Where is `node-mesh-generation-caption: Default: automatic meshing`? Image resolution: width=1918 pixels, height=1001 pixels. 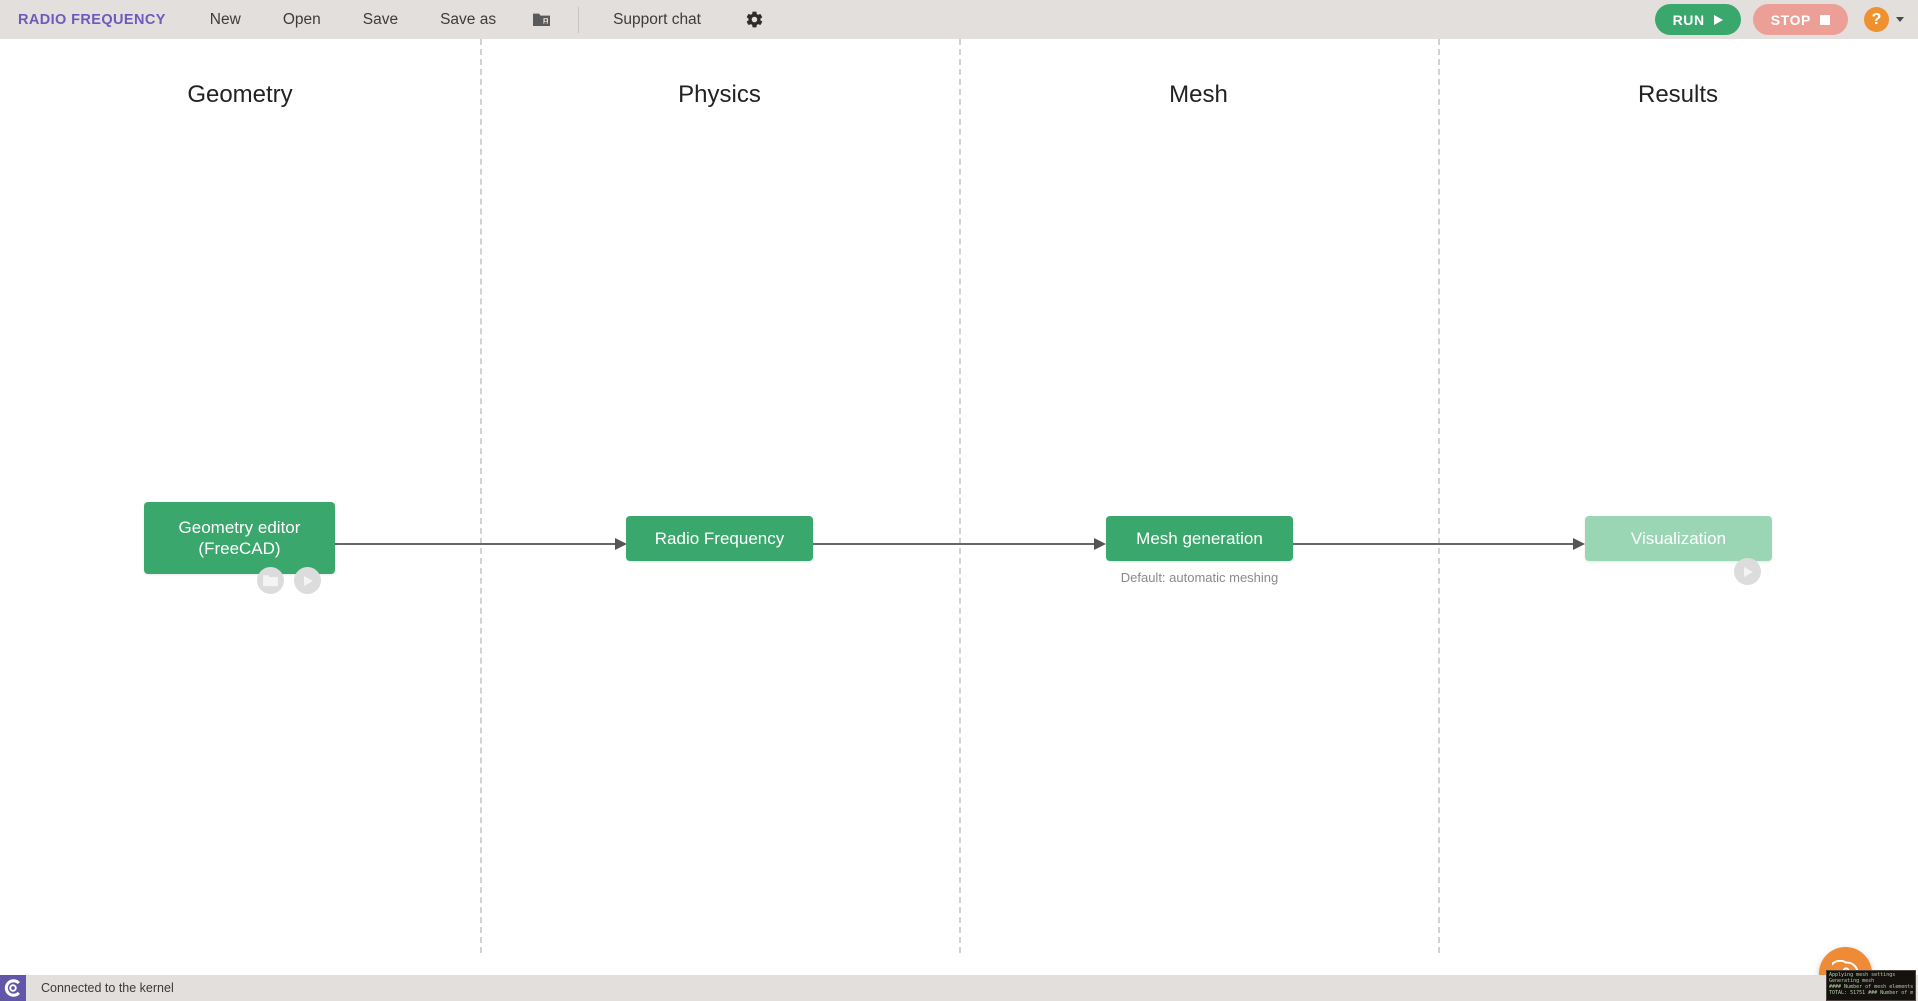
node-mesh-generation-caption: Default: automatic meshing is located at coordinates (1199, 577).